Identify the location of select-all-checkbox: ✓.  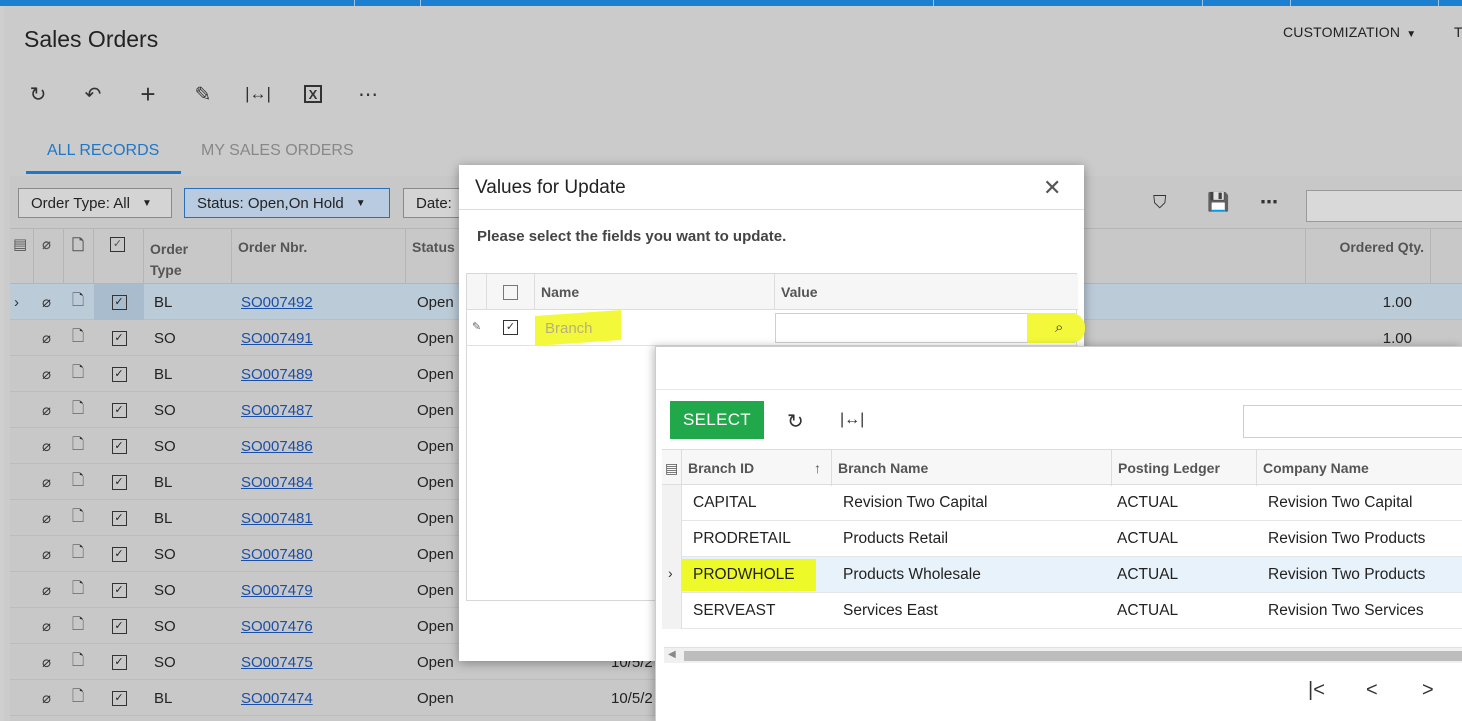
(117, 244).